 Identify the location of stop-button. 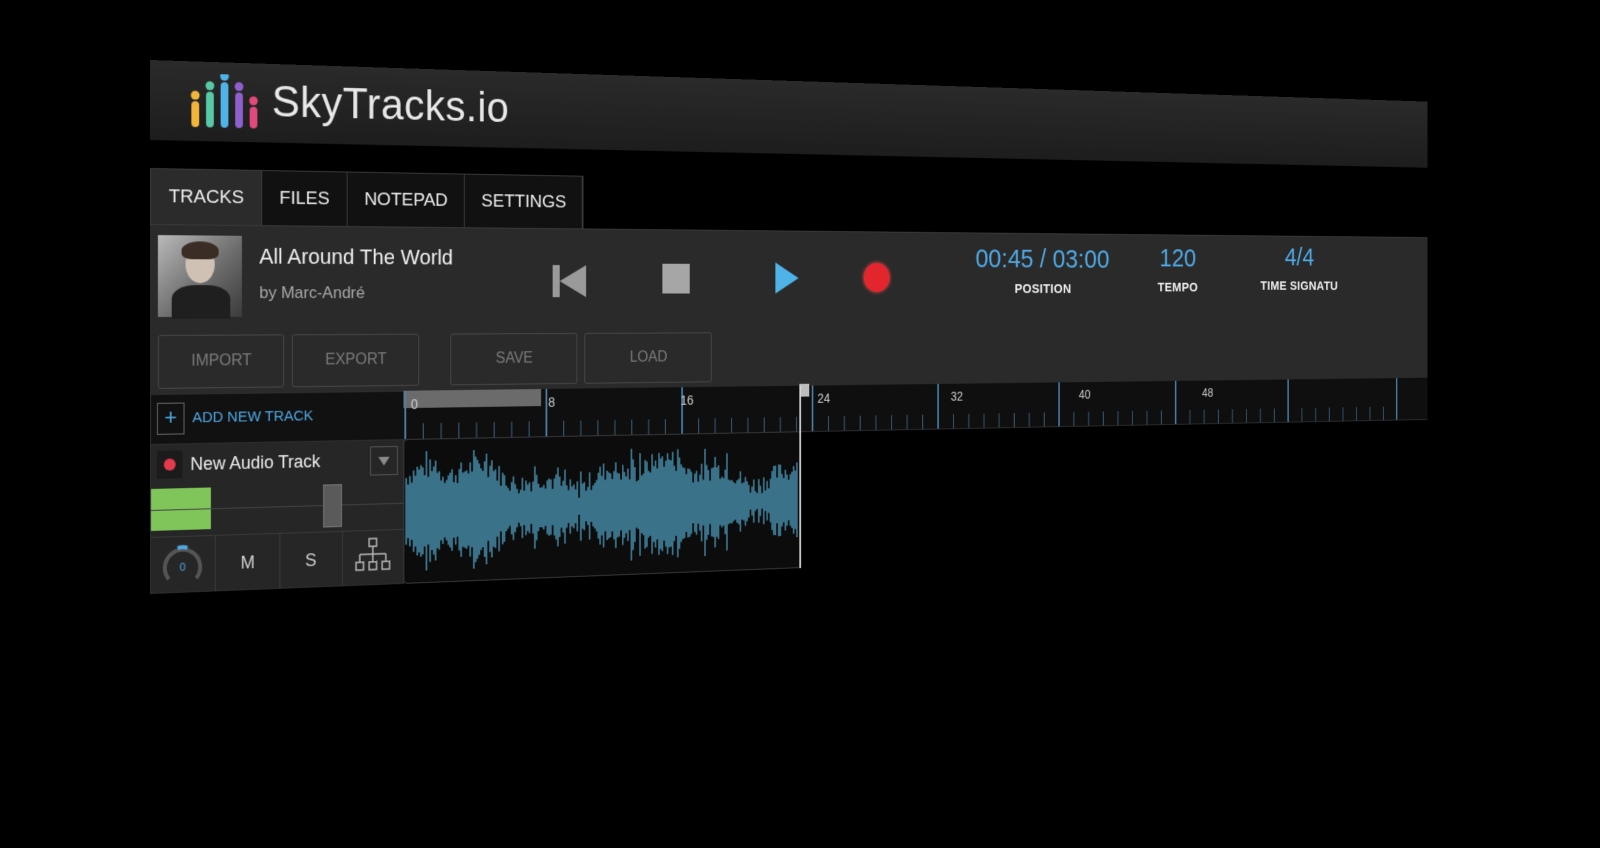
(676, 278).